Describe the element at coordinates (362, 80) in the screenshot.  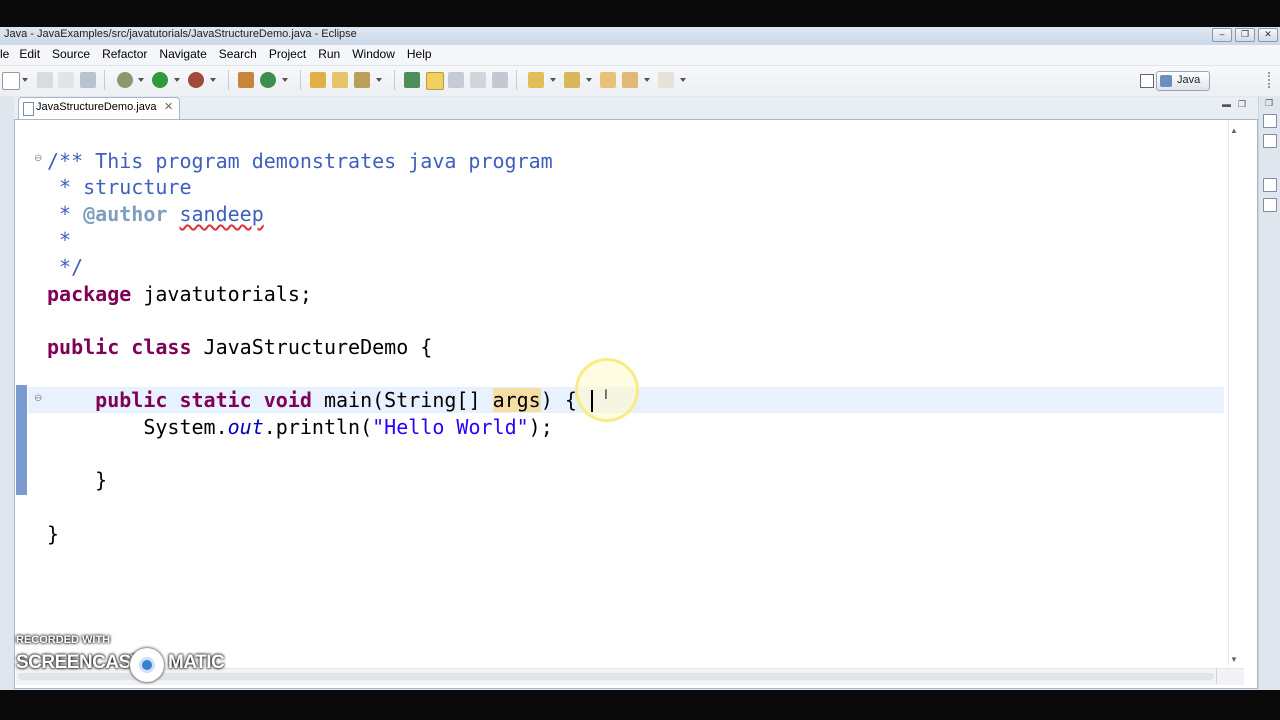
I see `search-icon` at that location.